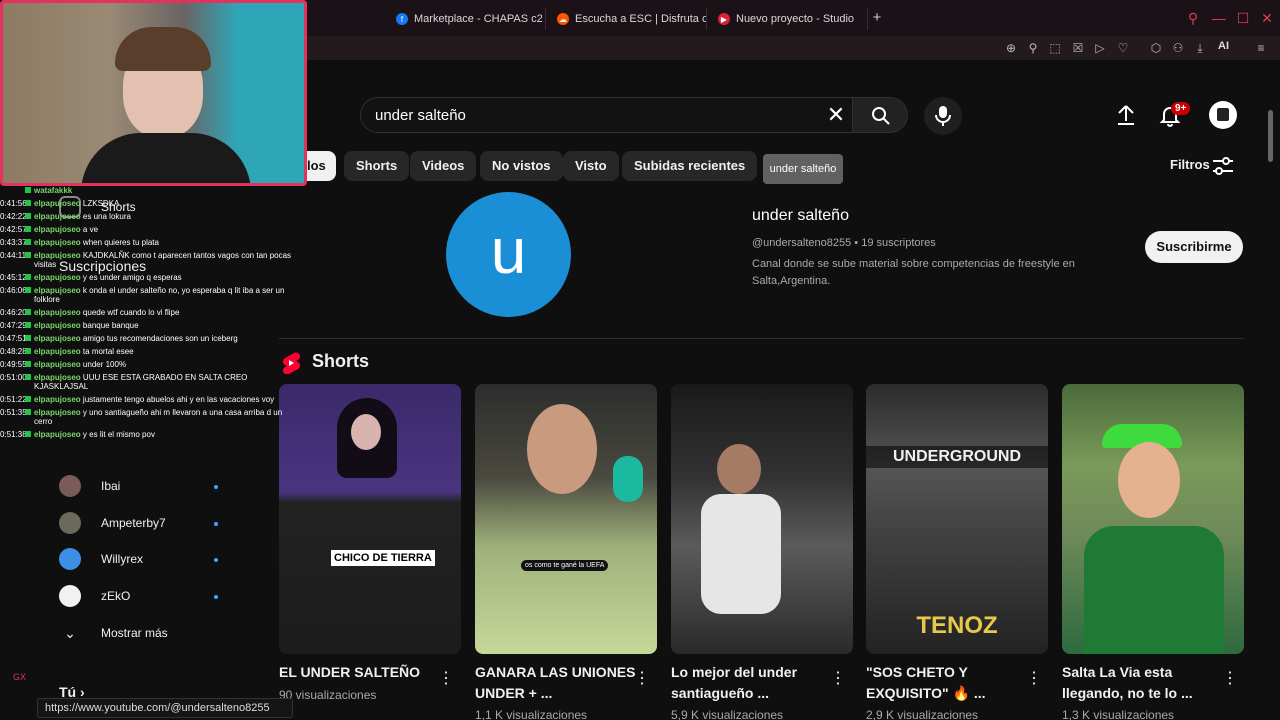 Image resolution: width=1280 pixels, height=720 pixels. I want to click on chat-timestamp: 0:47:29, so click(13, 325).